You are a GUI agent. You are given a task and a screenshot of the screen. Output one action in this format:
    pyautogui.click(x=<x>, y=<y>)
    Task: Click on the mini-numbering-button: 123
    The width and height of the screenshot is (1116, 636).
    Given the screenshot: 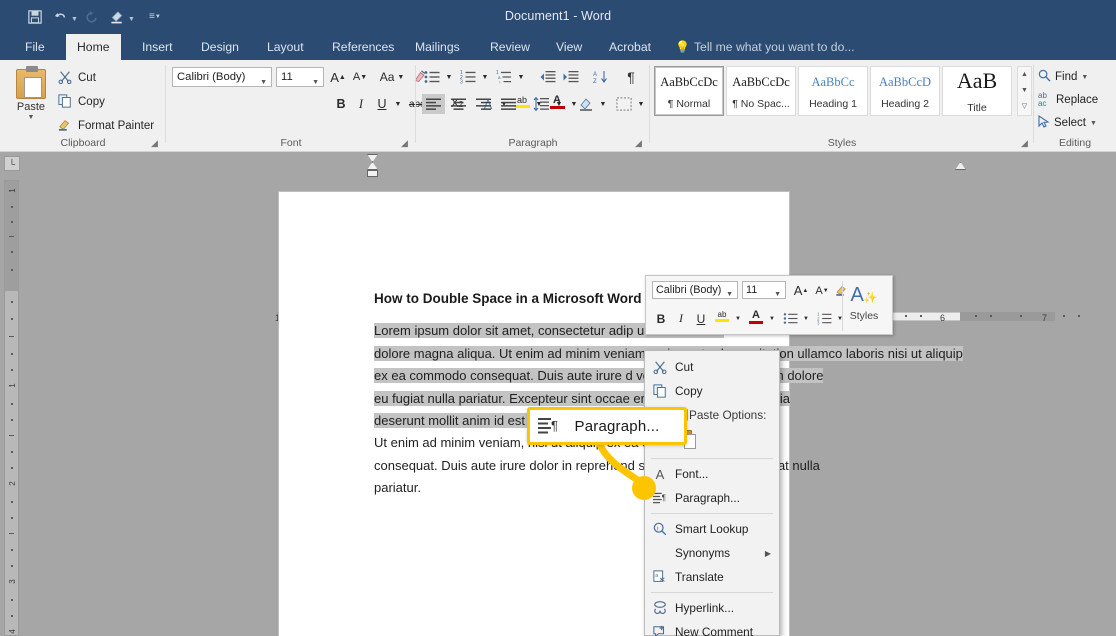 What is the action you would take?
    pyautogui.click(x=824, y=318)
    